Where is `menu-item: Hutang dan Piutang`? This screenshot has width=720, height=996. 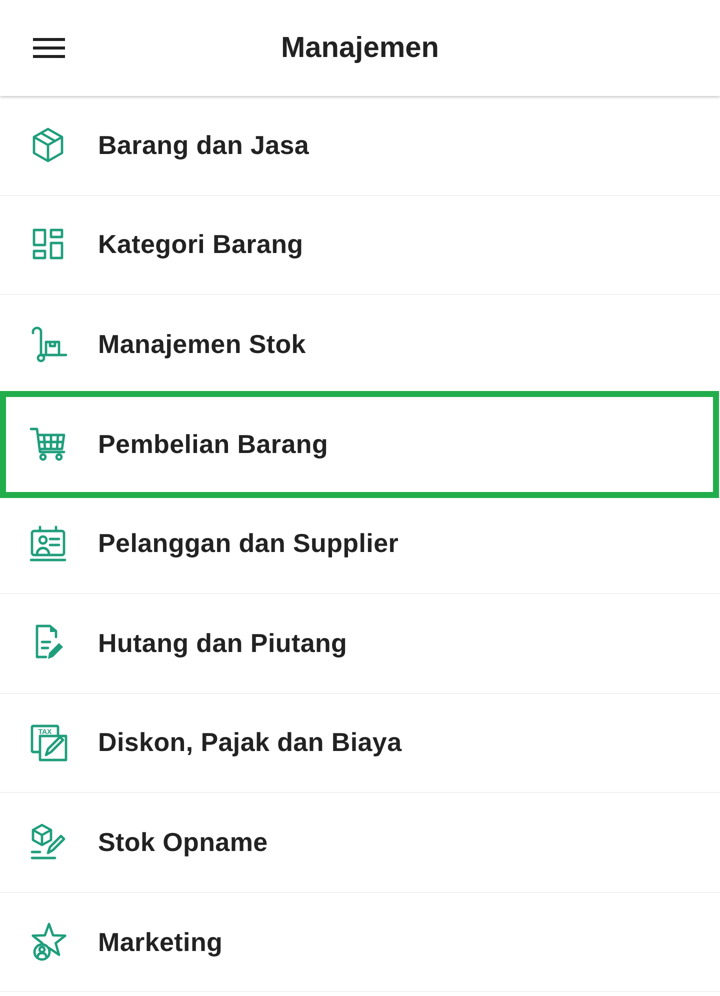
menu-item: Hutang dan Piutang is located at coordinates (360, 644).